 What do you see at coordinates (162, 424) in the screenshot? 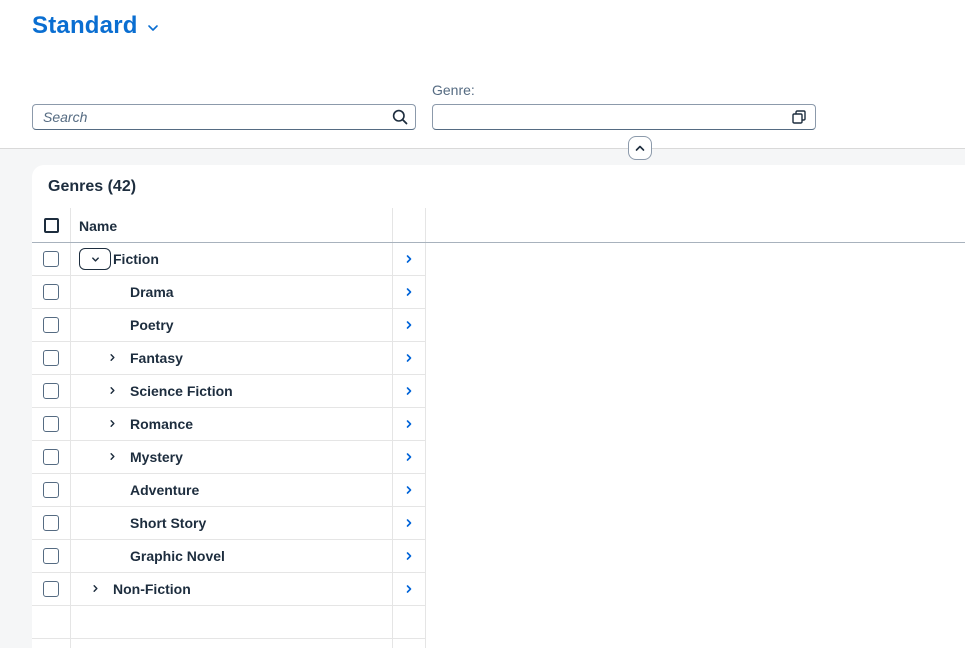
I see `row-name: Romance` at bounding box center [162, 424].